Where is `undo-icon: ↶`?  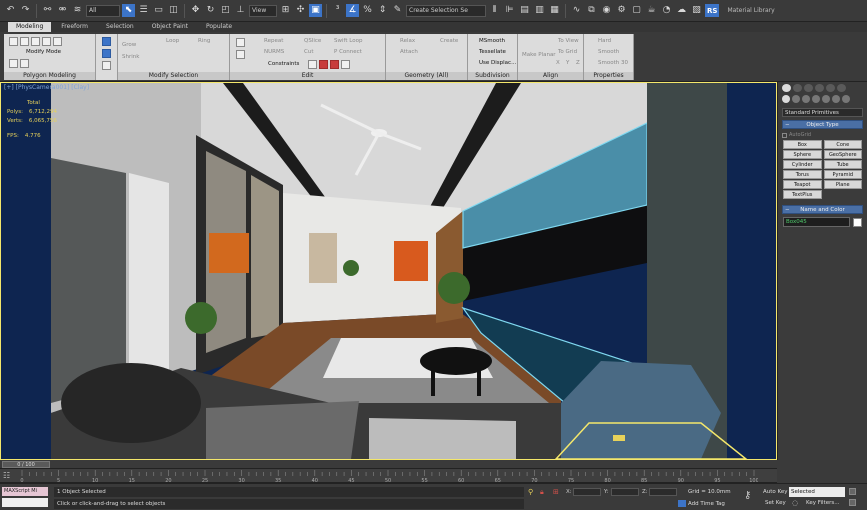
undo-icon: ↶ is located at coordinates (10, 10).